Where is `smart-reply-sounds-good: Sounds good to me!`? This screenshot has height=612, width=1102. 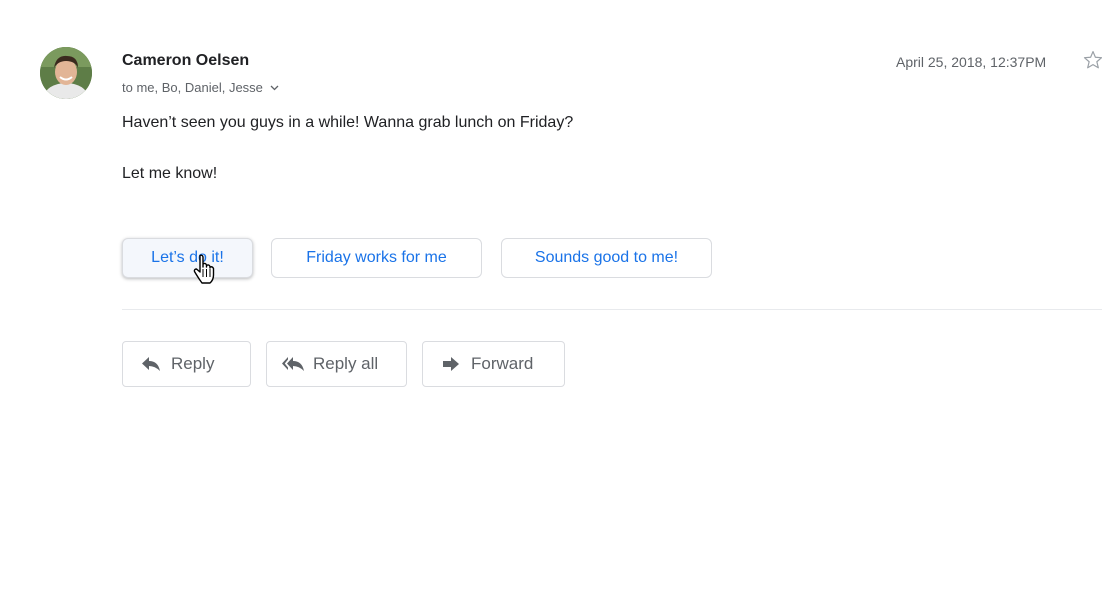
smart-reply-sounds-good: Sounds good to me! is located at coordinates (606, 258).